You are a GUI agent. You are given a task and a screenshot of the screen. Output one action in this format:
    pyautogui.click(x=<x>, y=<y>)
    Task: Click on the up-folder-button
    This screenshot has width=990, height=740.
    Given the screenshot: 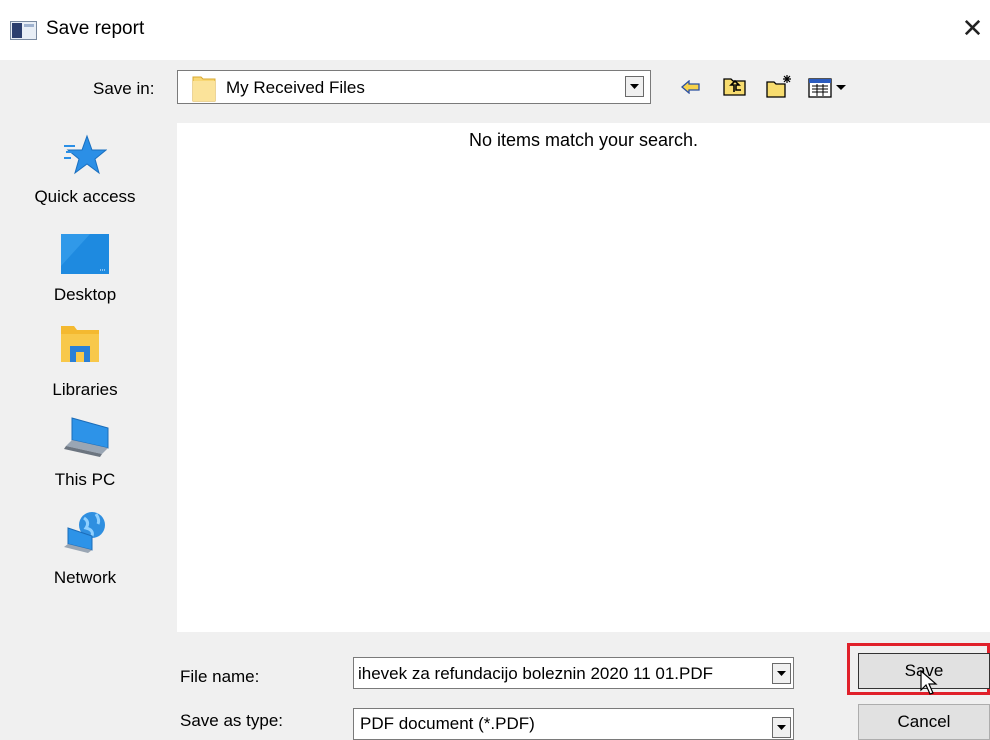 What is the action you would take?
    pyautogui.click(x=735, y=88)
    